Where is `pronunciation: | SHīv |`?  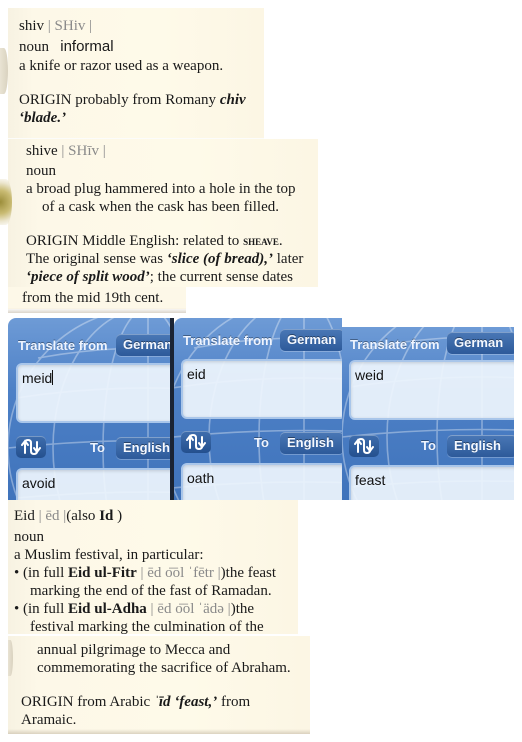
pronunciation: | SHīv | is located at coordinates (83, 151).